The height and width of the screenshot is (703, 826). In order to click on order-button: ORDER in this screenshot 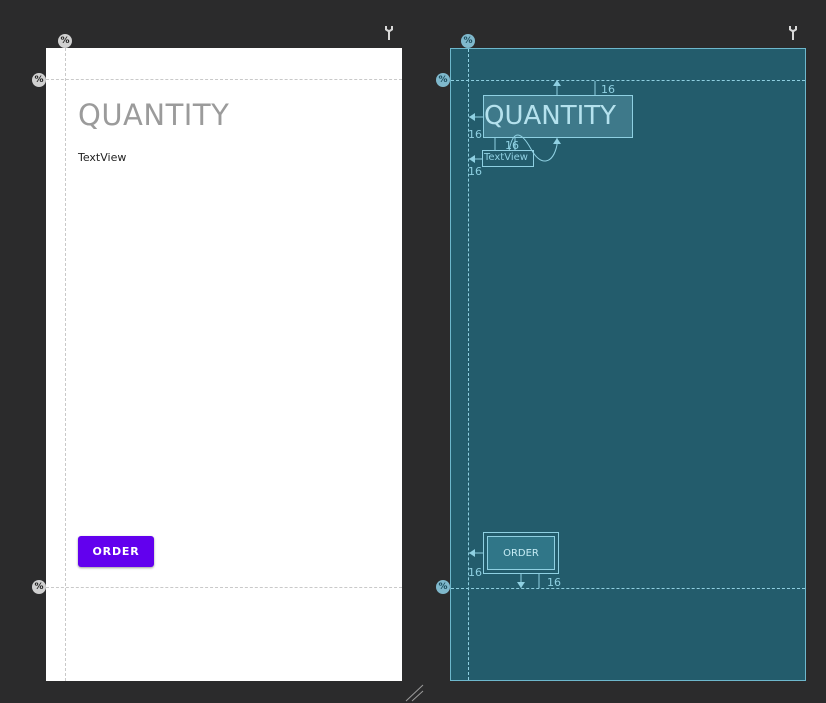, I will do `click(116, 551)`.